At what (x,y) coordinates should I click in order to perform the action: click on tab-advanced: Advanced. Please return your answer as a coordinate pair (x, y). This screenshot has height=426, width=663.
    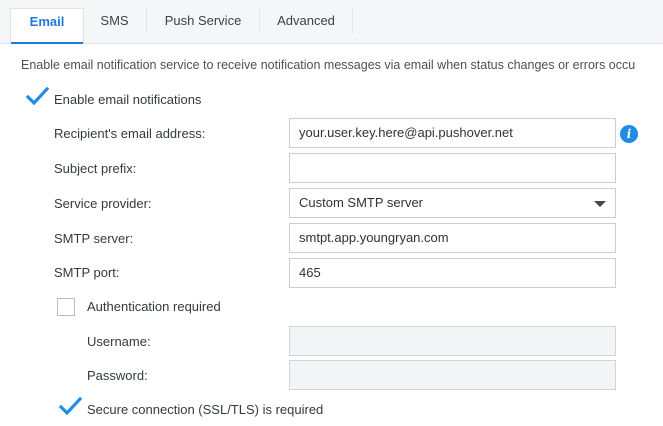
    Looking at the image, I should click on (306, 25).